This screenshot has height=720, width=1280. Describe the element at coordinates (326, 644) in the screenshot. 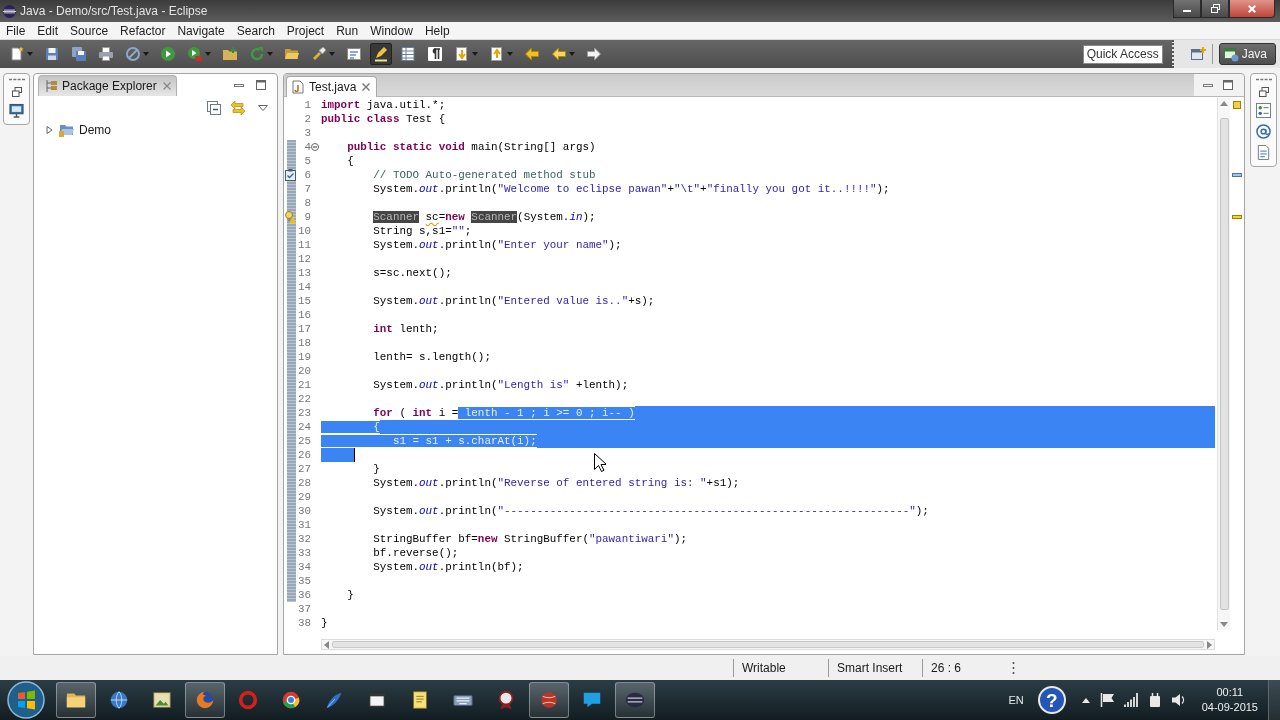

I see `scroll-left-icon` at that location.